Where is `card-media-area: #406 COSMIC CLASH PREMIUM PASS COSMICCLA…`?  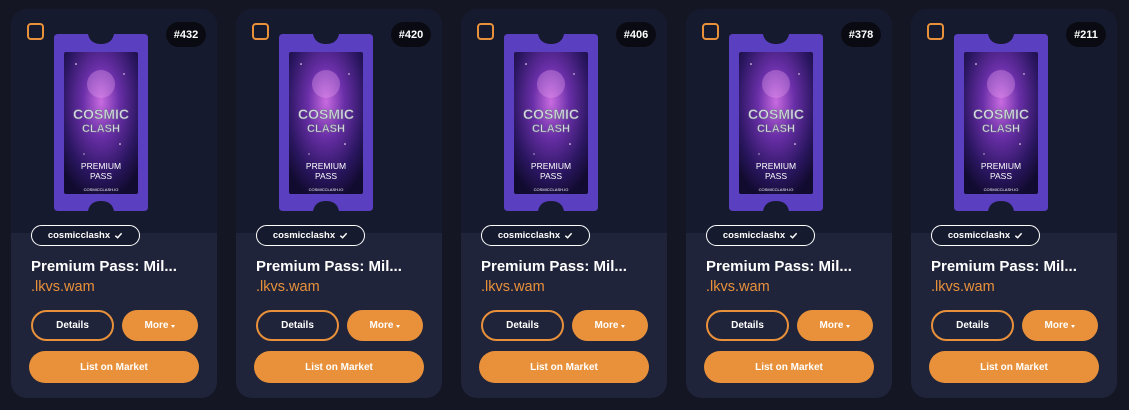
card-media-area: #406 COSMIC CLASH PREMIUM PASS COSMICCLA… is located at coordinates (564, 121).